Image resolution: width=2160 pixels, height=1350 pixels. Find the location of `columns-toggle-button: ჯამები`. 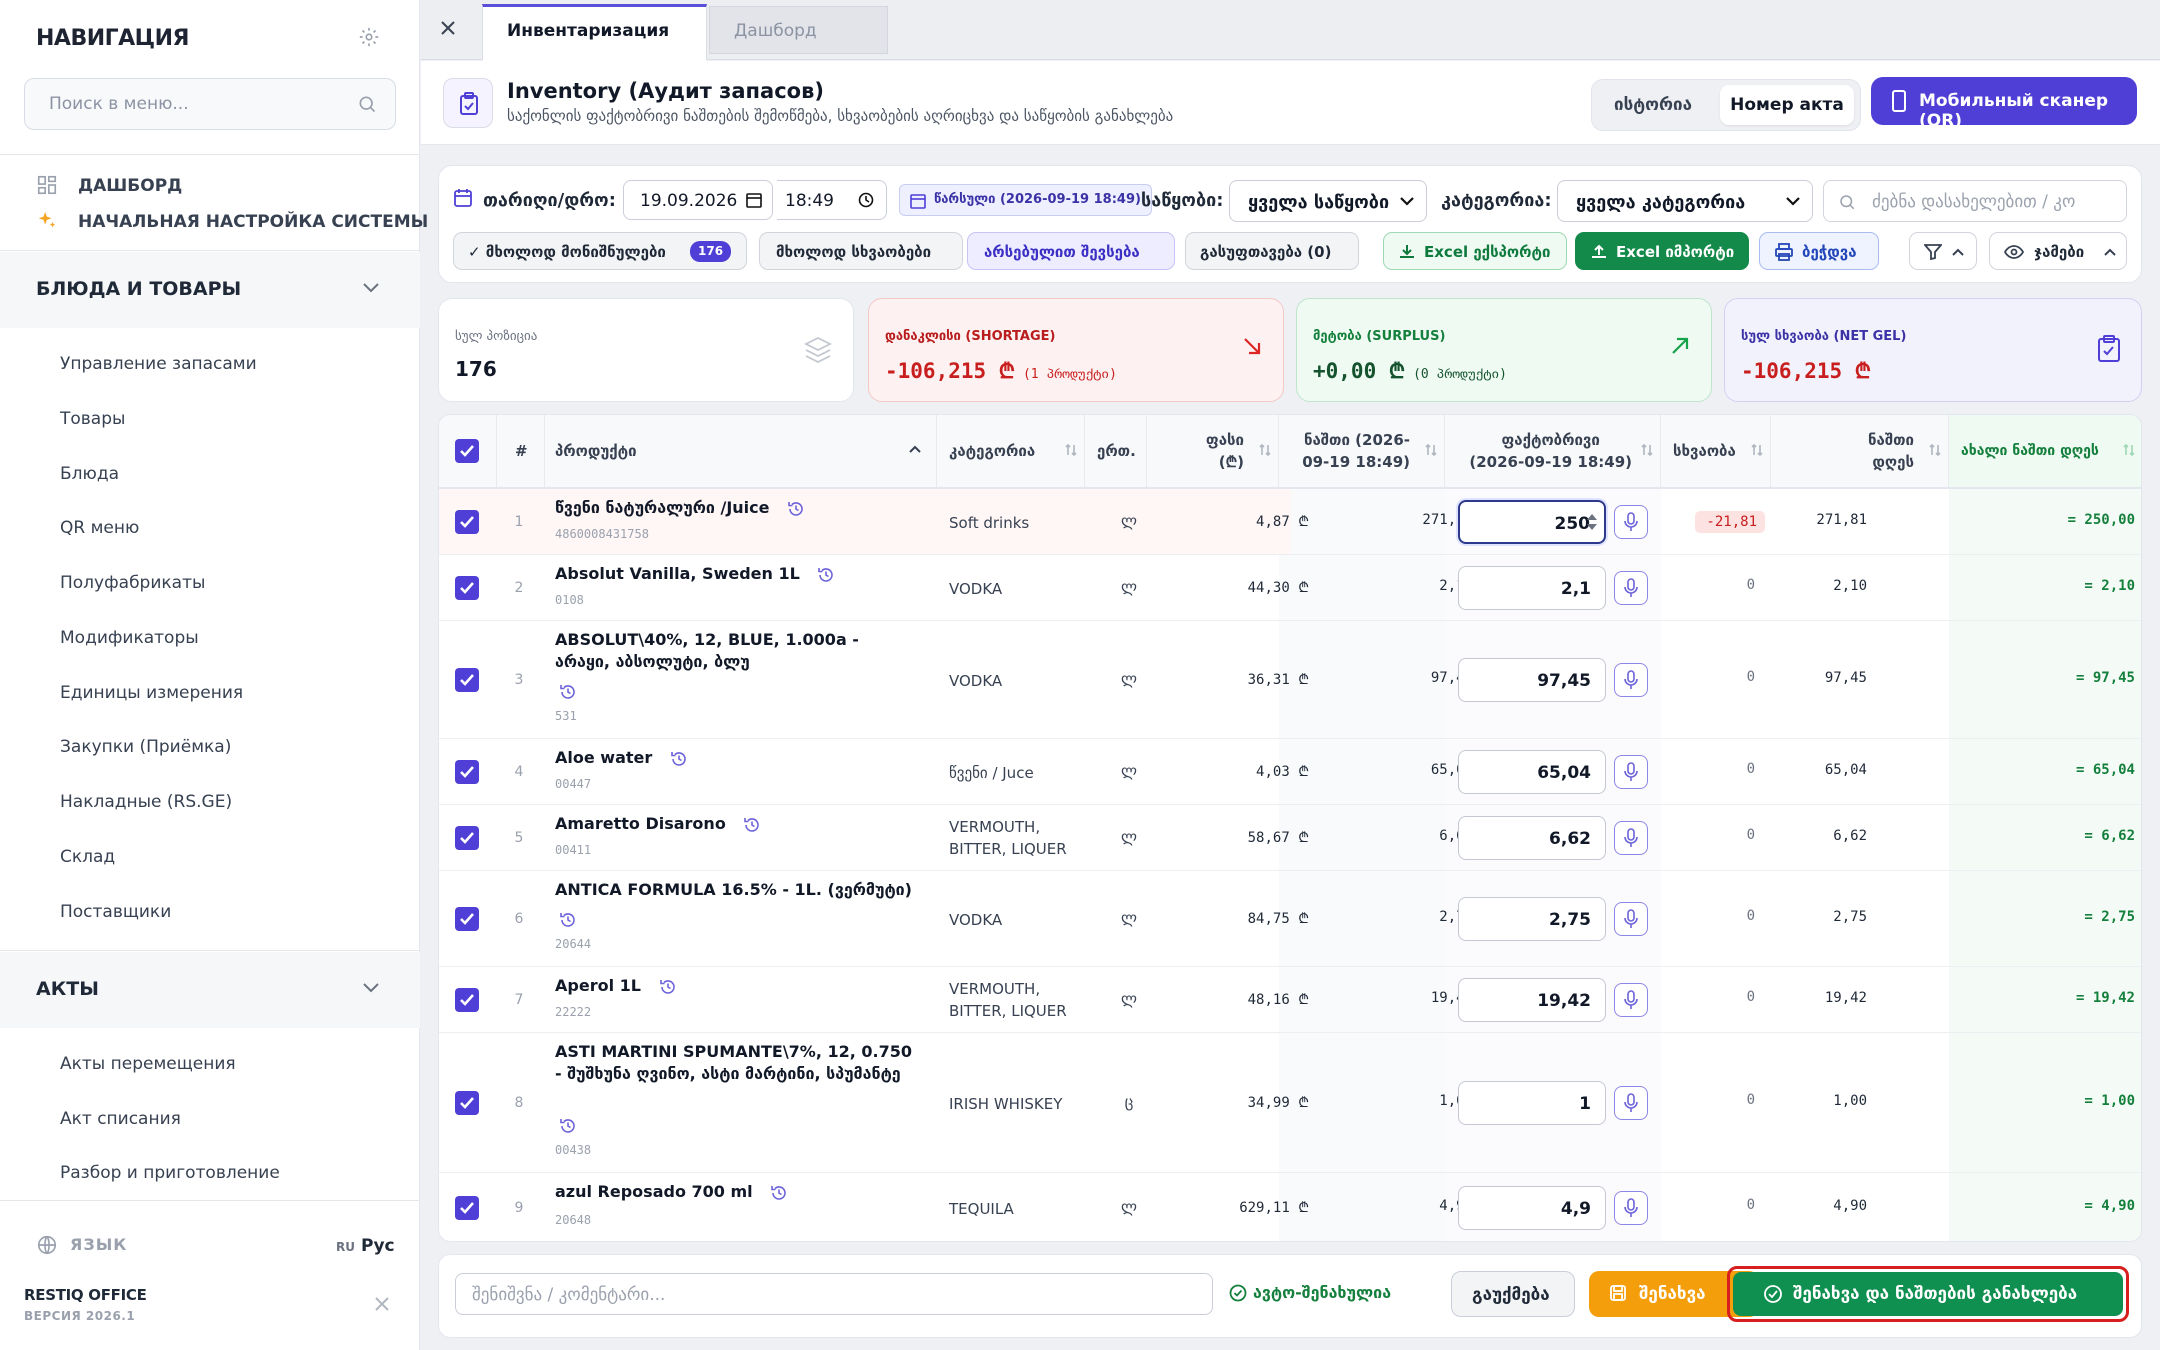

columns-toggle-button: ჯამები is located at coordinates (2058, 251).